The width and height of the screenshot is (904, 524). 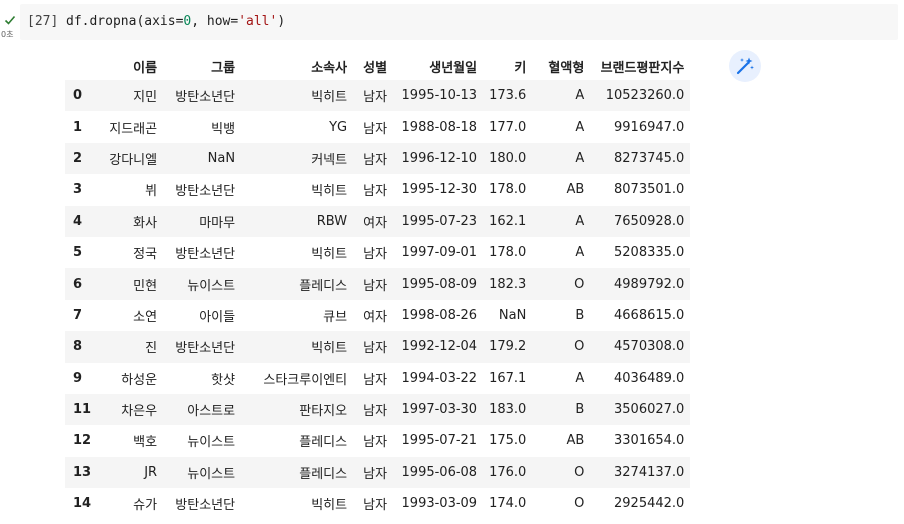 What do you see at coordinates (649, 190) in the screenshot?
I see `cell-brand-index: 8073501.0` at bounding box center [649, 190].